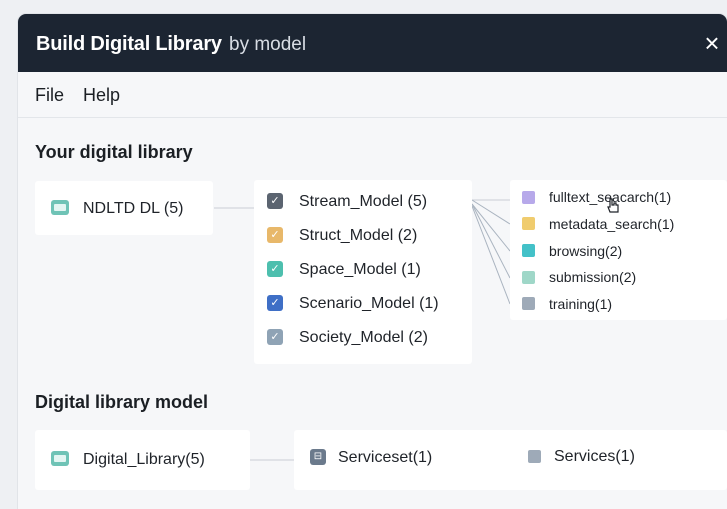 Image resolution: width=727 pixels, height=509 pixels. I want to click on model-label: Stream_Model (5), so click(363, 201).